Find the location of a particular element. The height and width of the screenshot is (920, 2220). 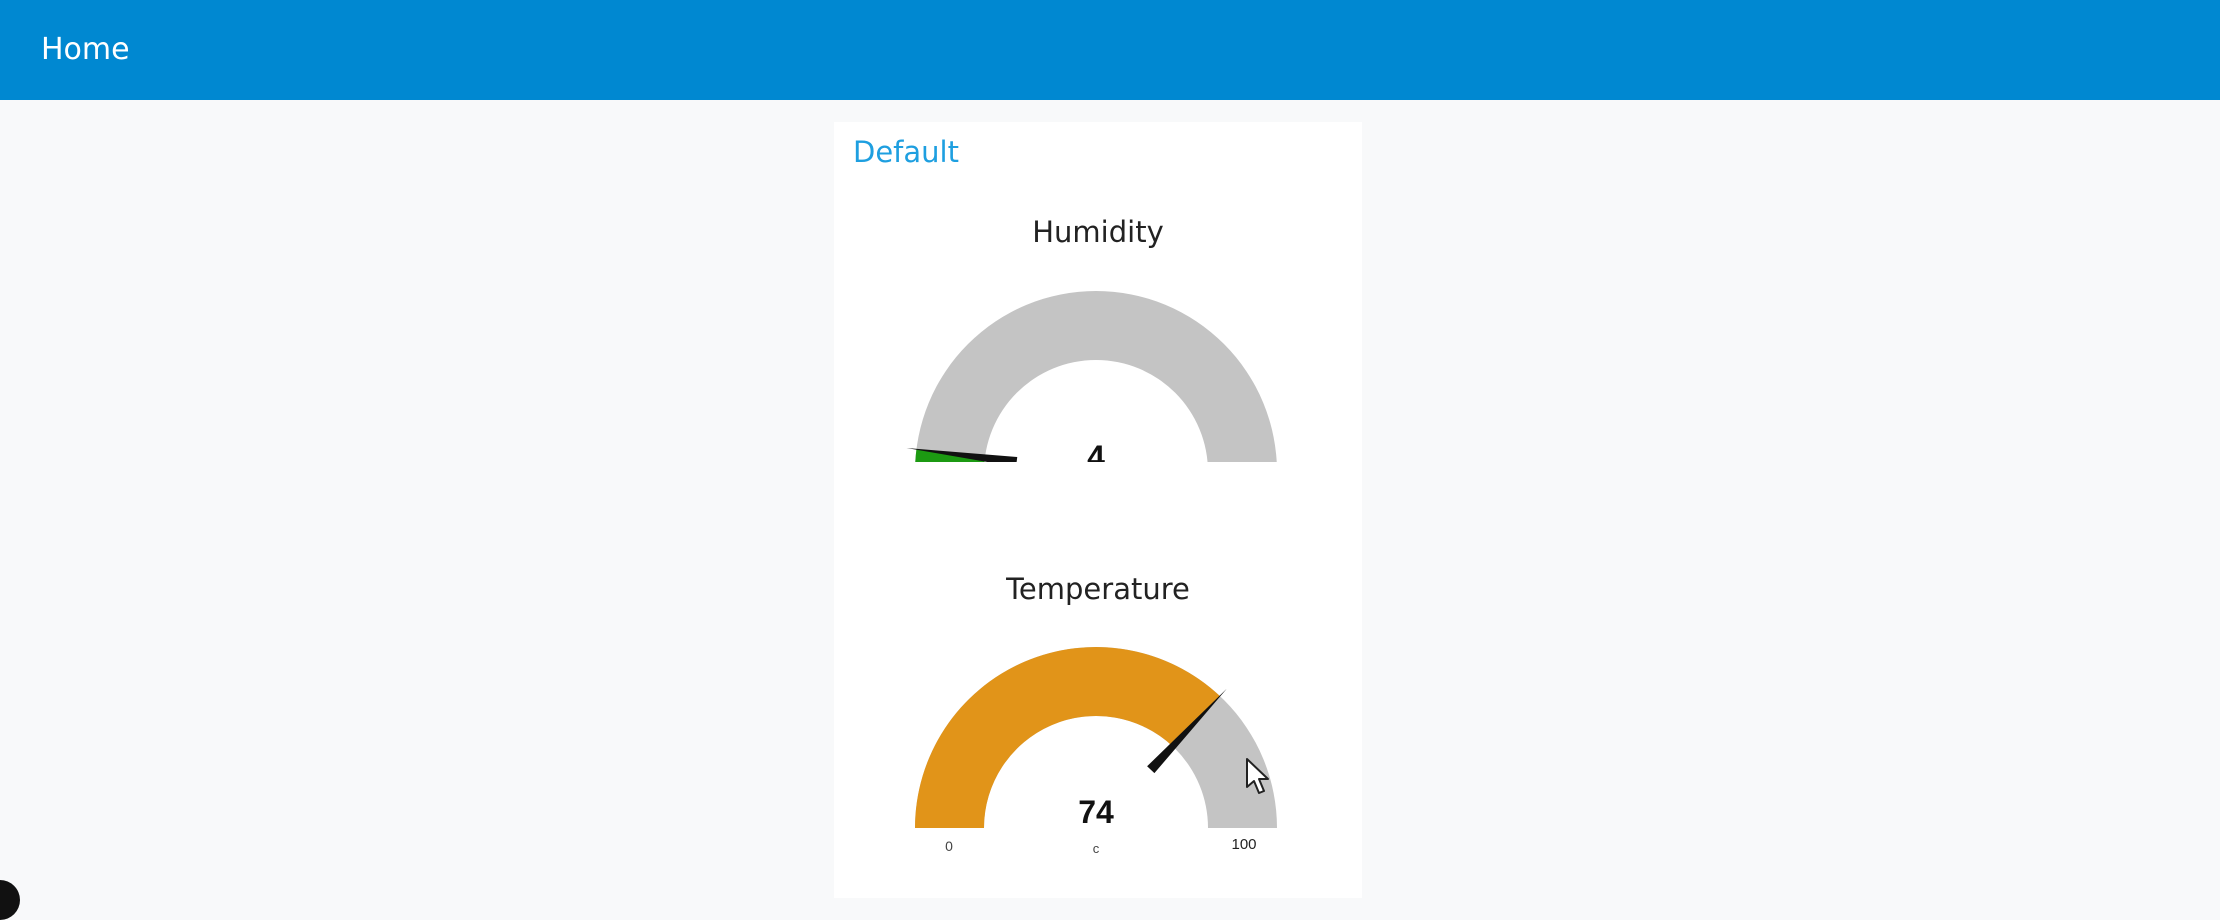

temperature-gauge-svg: 74 c 0 100 is located at coordinates (1096, 751).